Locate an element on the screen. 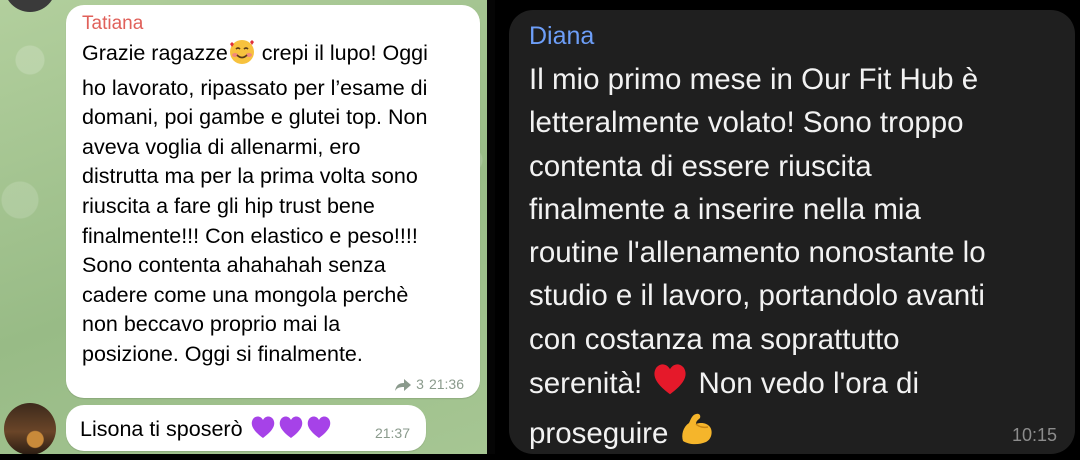 The image size is (1080, 460). message-time: 21:36 is located at coordinates (446, 384).